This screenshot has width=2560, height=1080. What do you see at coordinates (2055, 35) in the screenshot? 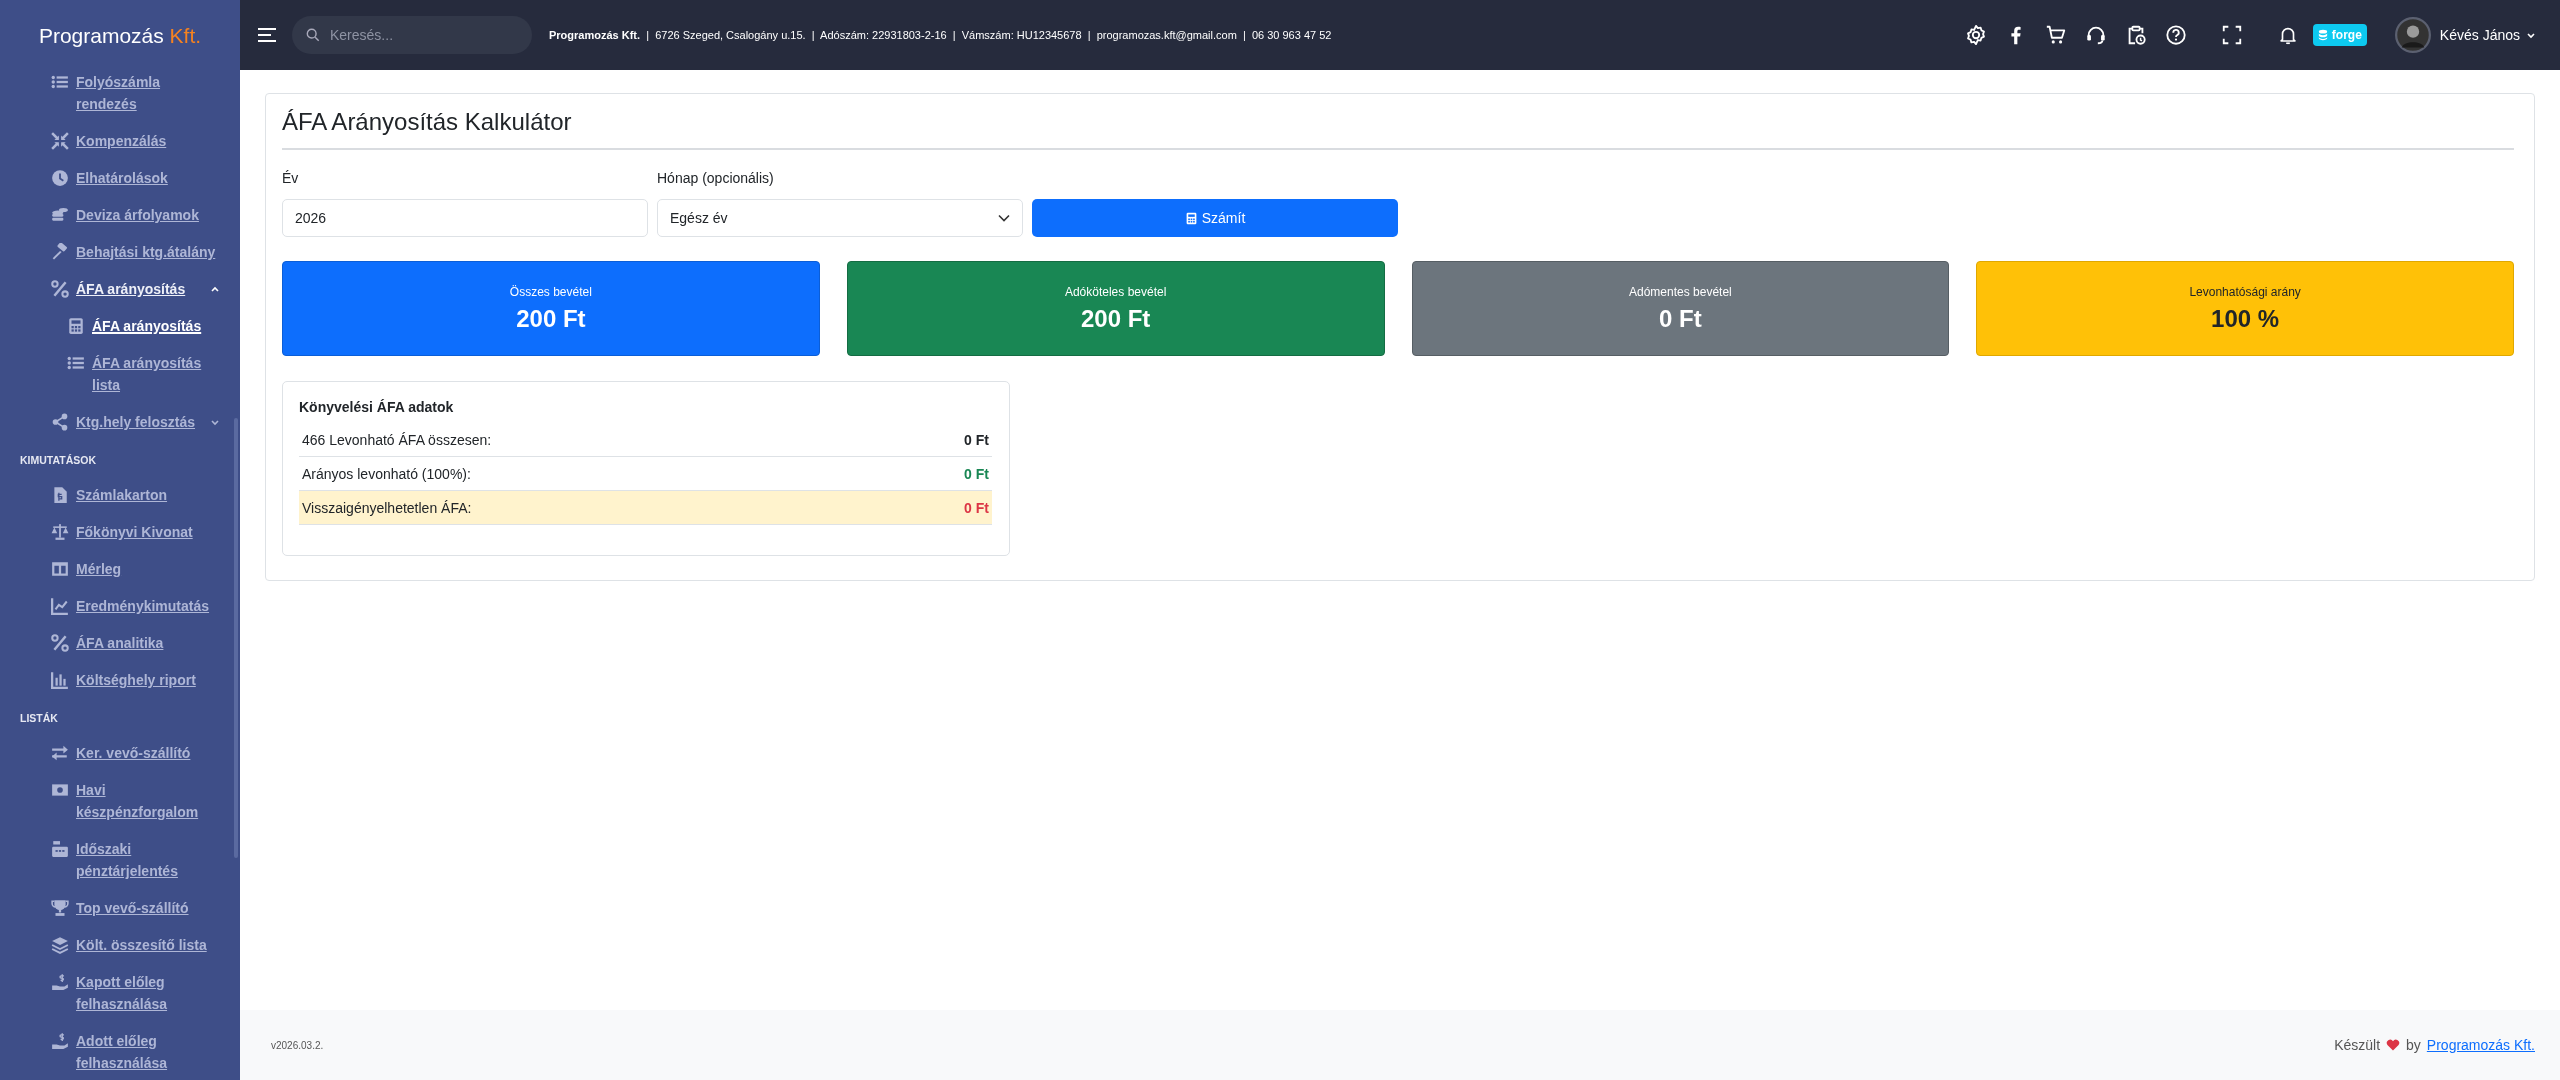
I see `cart-icon` at bounding box center [2055, 35].